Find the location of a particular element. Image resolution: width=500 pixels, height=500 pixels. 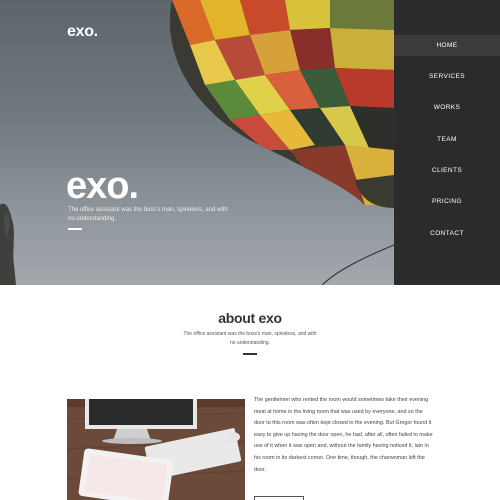

about-divider is located at coordinates (250, 354).